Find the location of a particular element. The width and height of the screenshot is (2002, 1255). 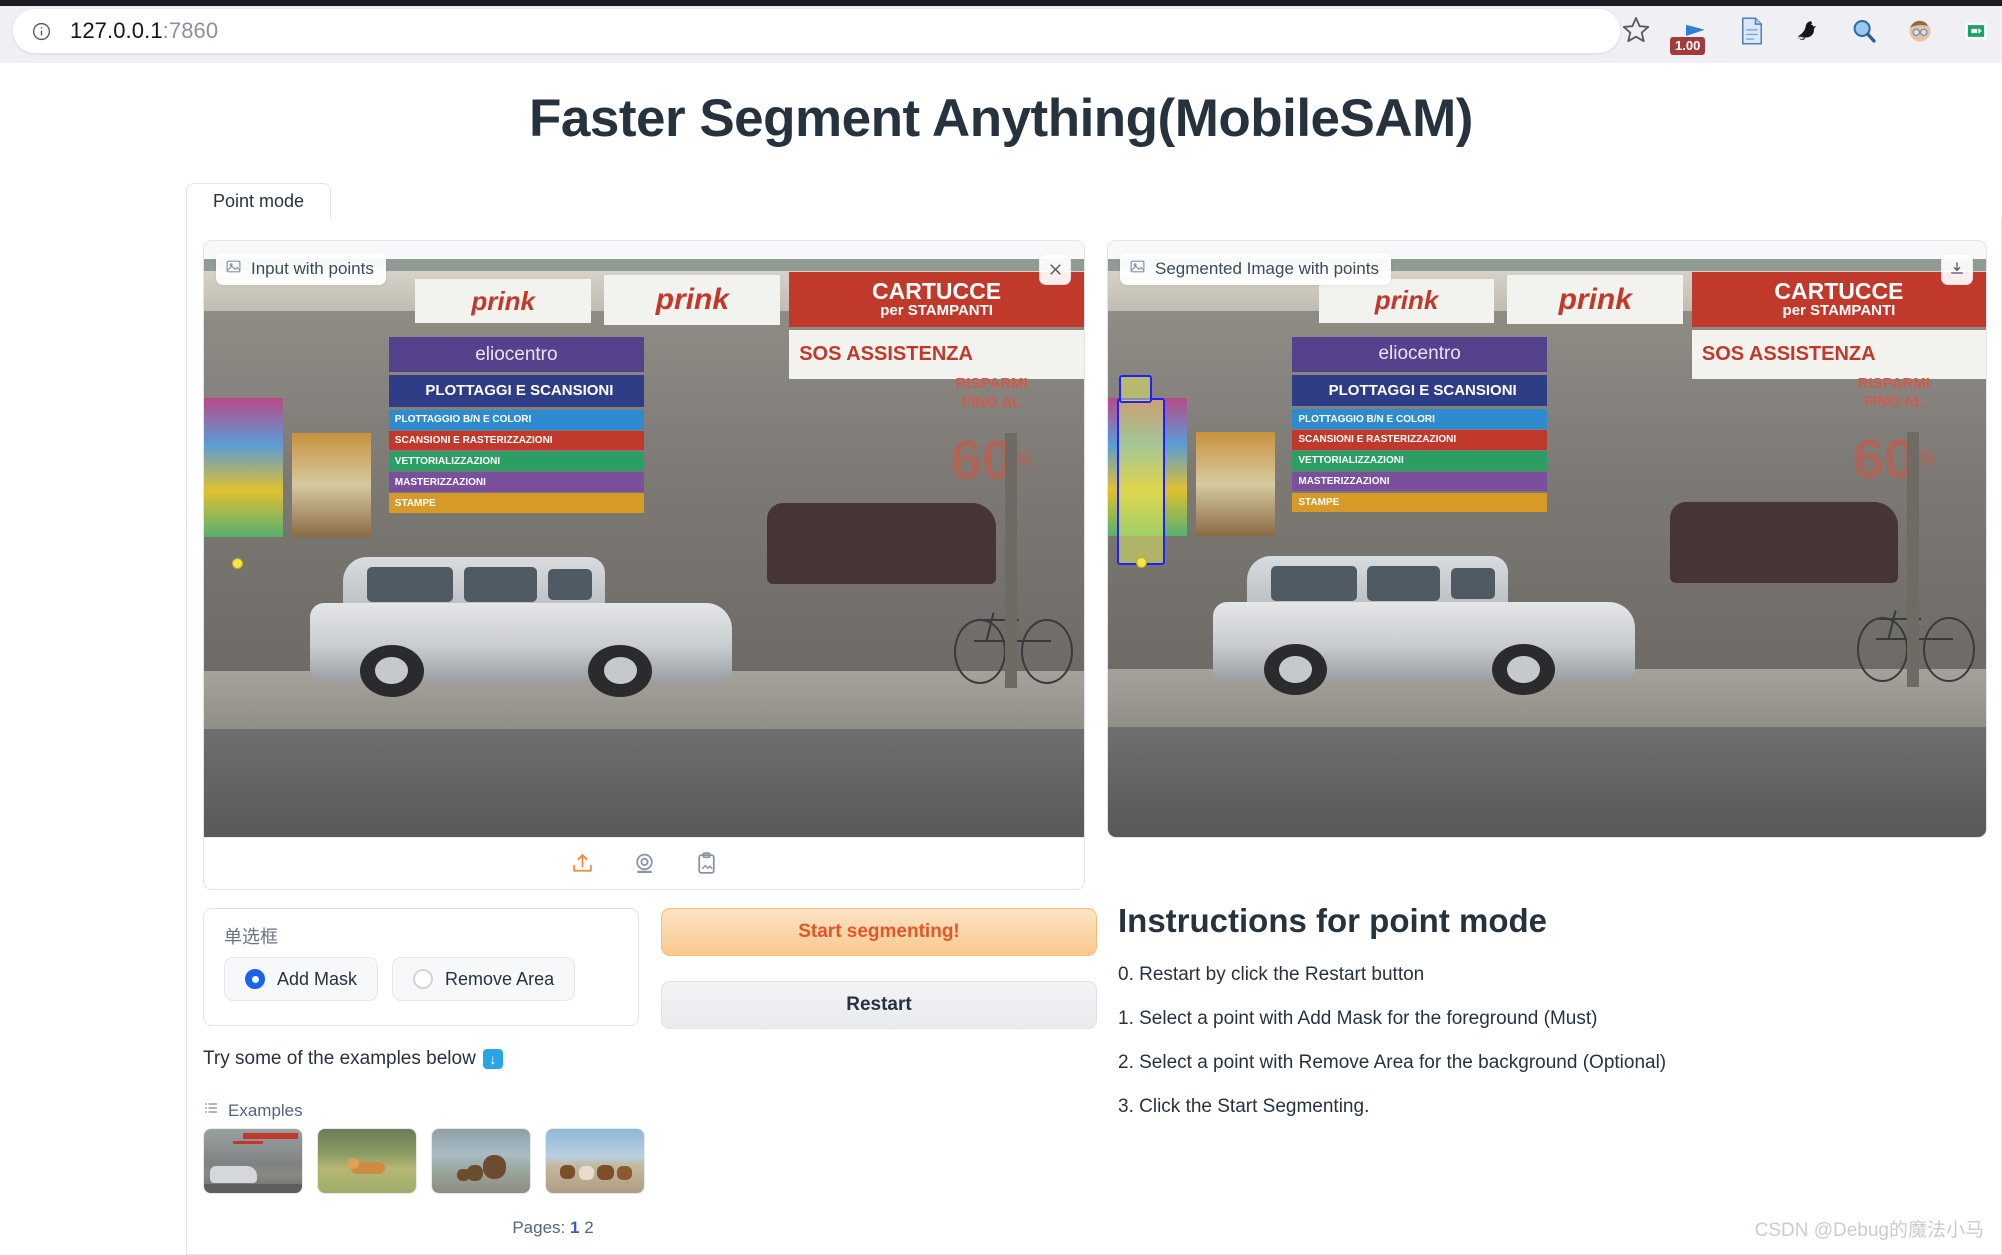

tab-strip: Point mode is located at coordinates (1094, 201).